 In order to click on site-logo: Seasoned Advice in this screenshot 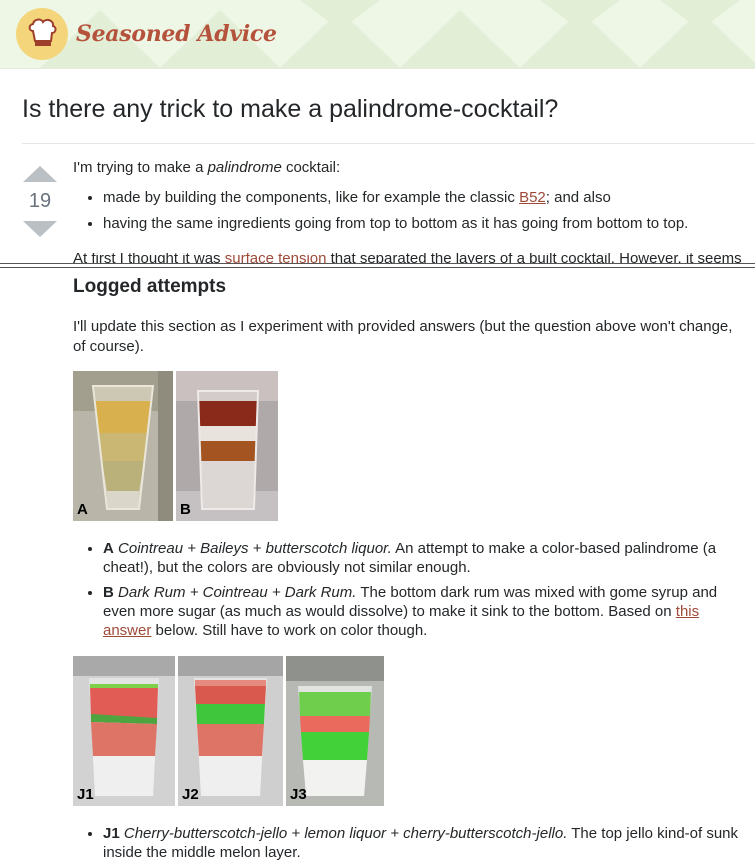, I will do `click(146, 34)`.